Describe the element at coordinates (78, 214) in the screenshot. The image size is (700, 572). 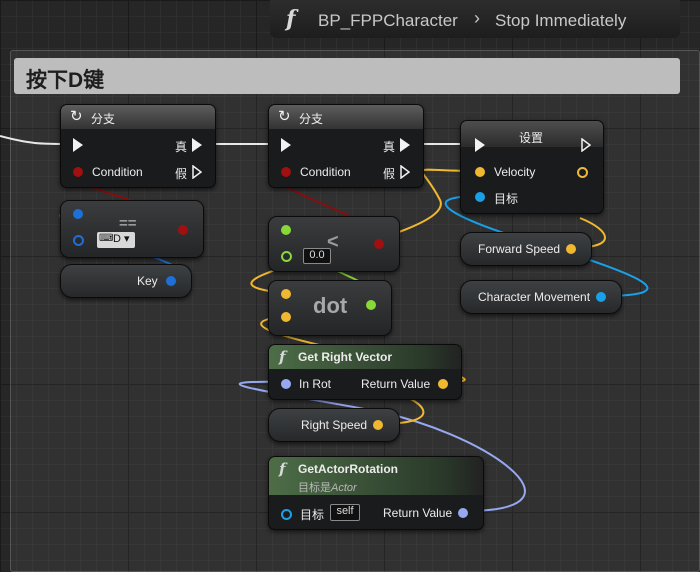
I see `key-a-pin` at that location.